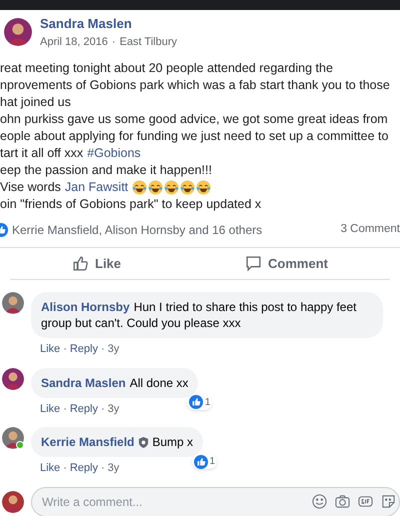 This screenshot has height=516, width=400. I want to click on post-text: nprovements of Gobions park which was a fab start thank you to those, so click(195, 85).